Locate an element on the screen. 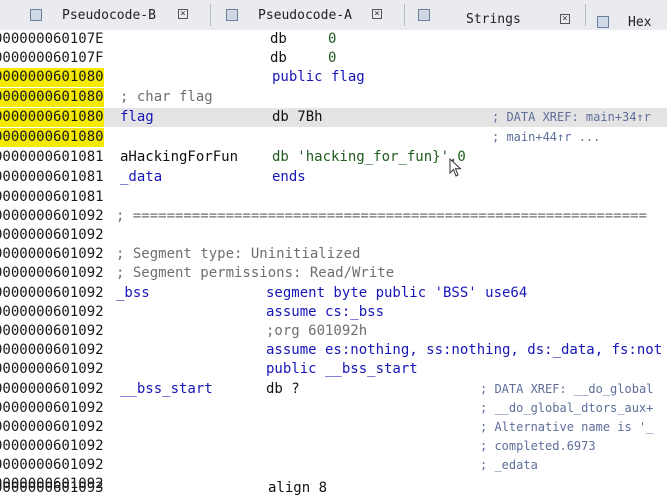  listing-row: 0000000601093 align 8 is located at coordinates (333, 490).